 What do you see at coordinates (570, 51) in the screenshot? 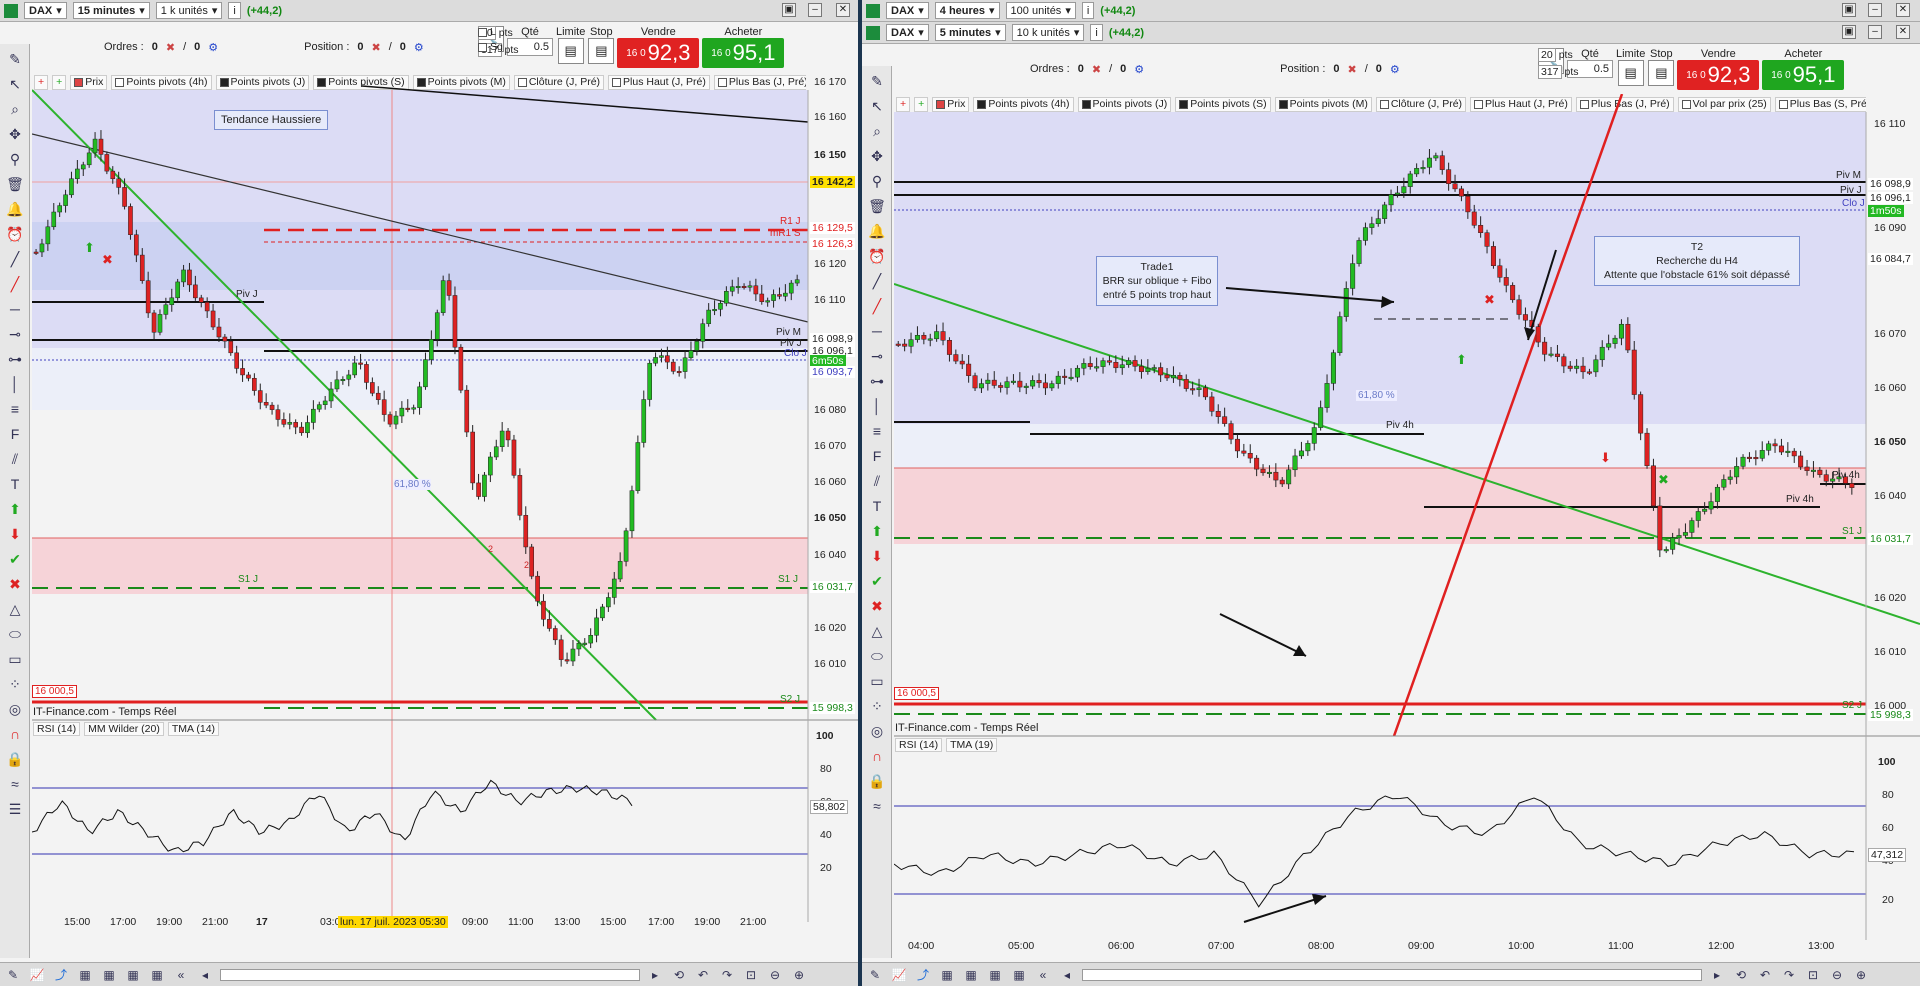
I see `limit-button: ▤` at bounding box center [570, 51].